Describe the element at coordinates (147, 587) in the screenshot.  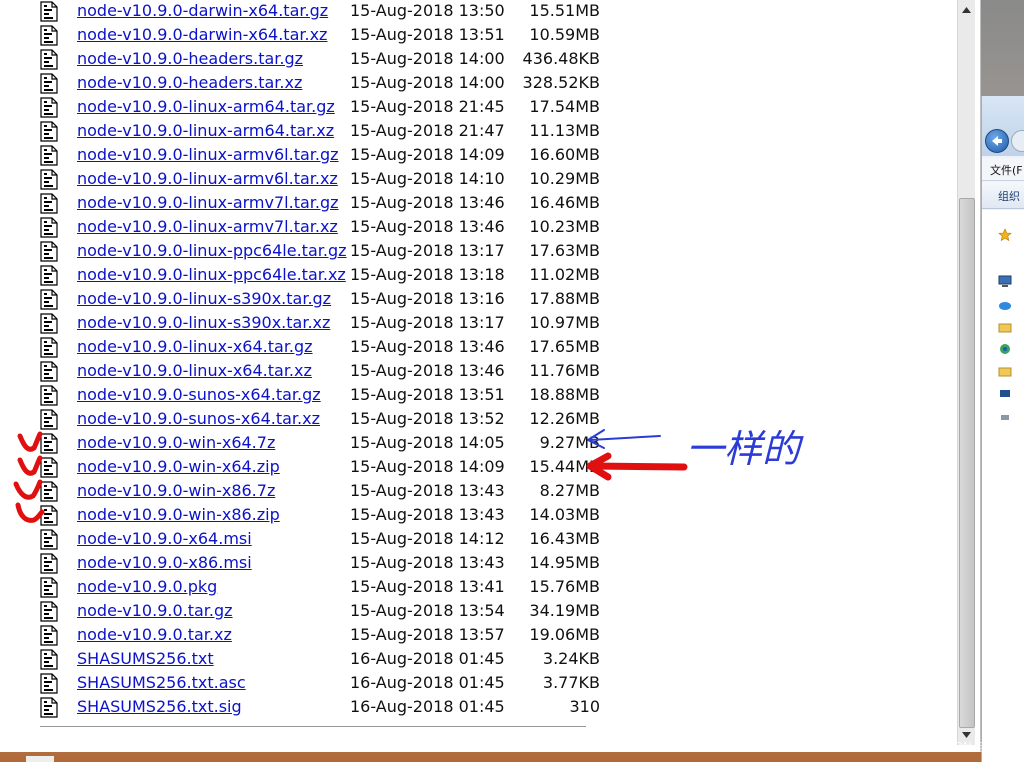
I see `file-link: node-v10.9.0.pkg` at that location.